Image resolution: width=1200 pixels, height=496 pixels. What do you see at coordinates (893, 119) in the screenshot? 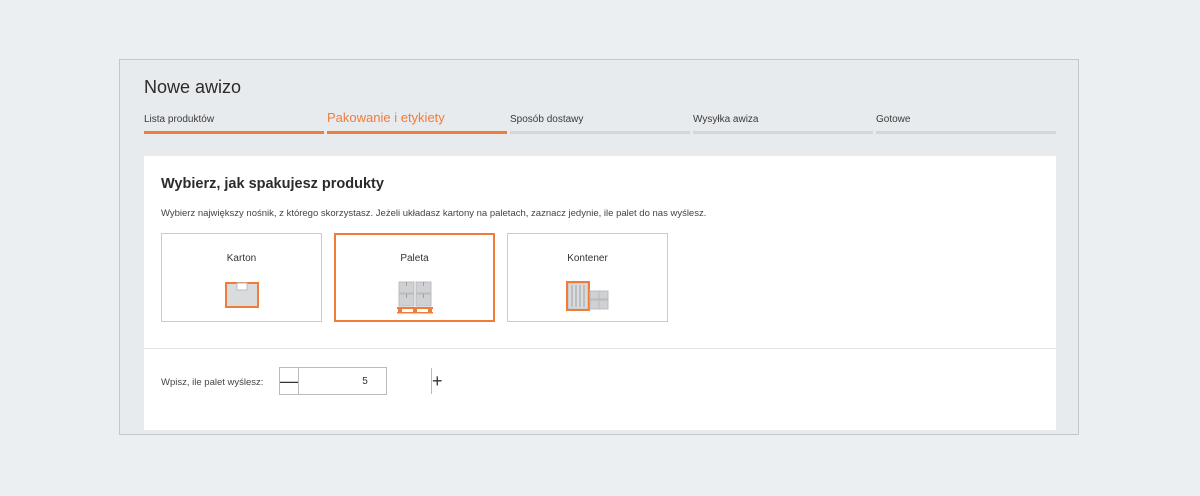
I see `step-label: Gotowe` at bounding box center [893, 119].